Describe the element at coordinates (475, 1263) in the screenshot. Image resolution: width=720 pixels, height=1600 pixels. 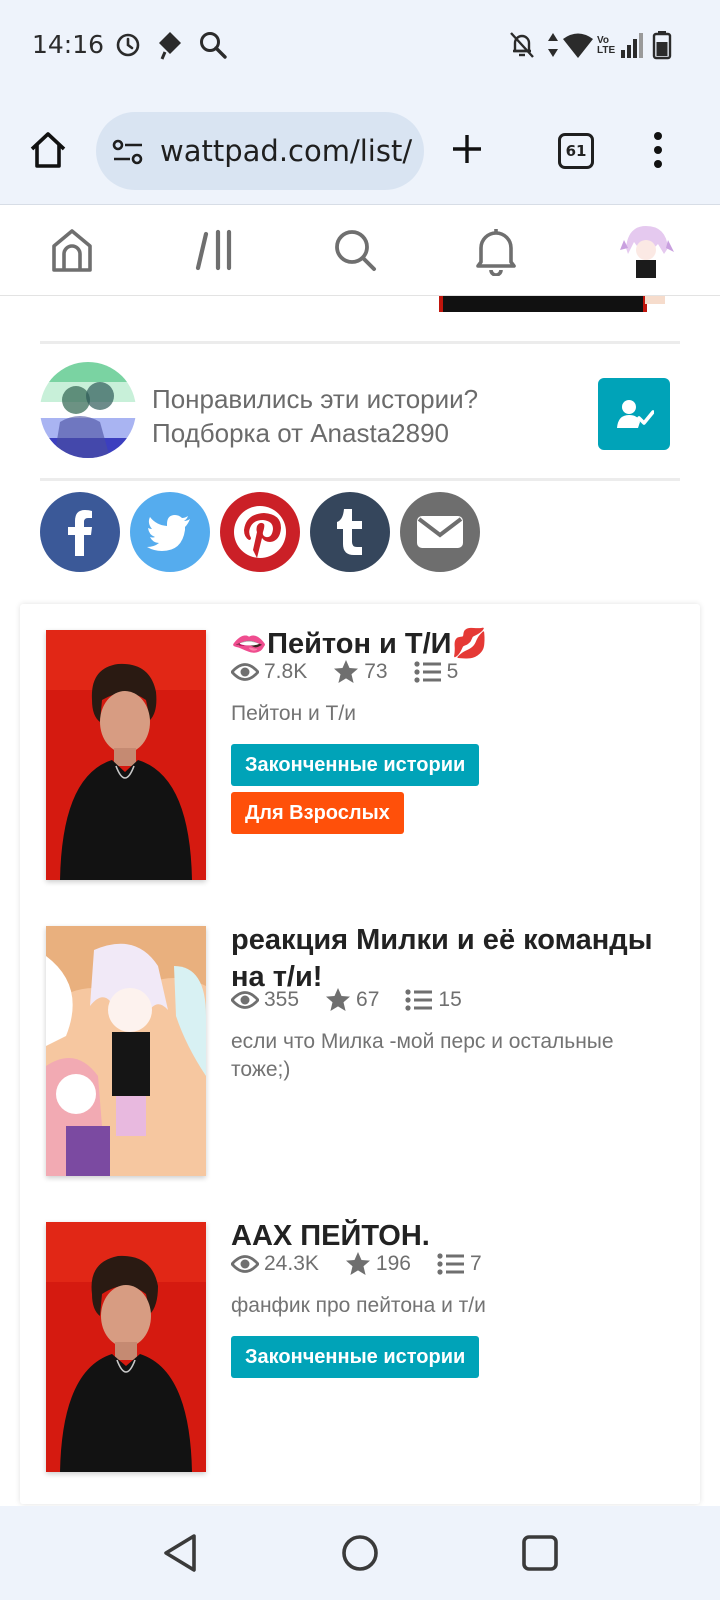
I see `parts-count: 7` at that location.